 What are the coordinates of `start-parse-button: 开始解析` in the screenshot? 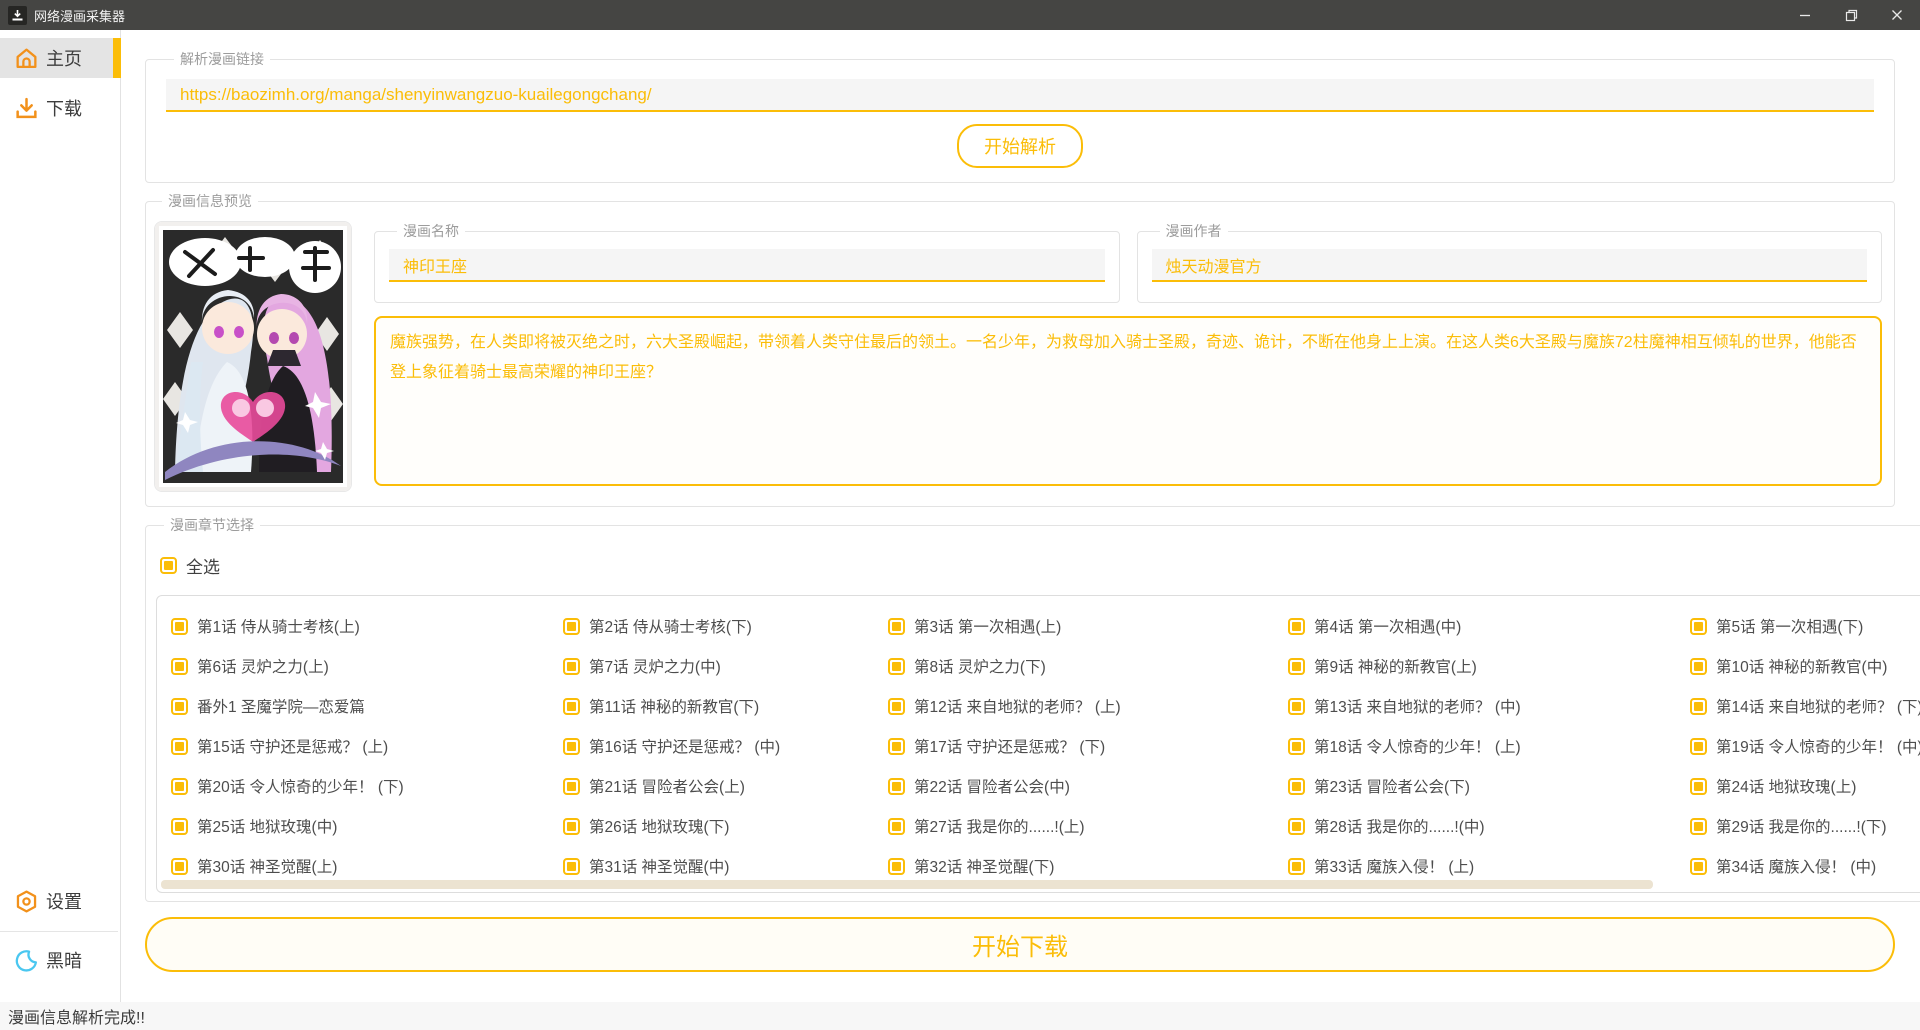 It's located at (1020, 146).